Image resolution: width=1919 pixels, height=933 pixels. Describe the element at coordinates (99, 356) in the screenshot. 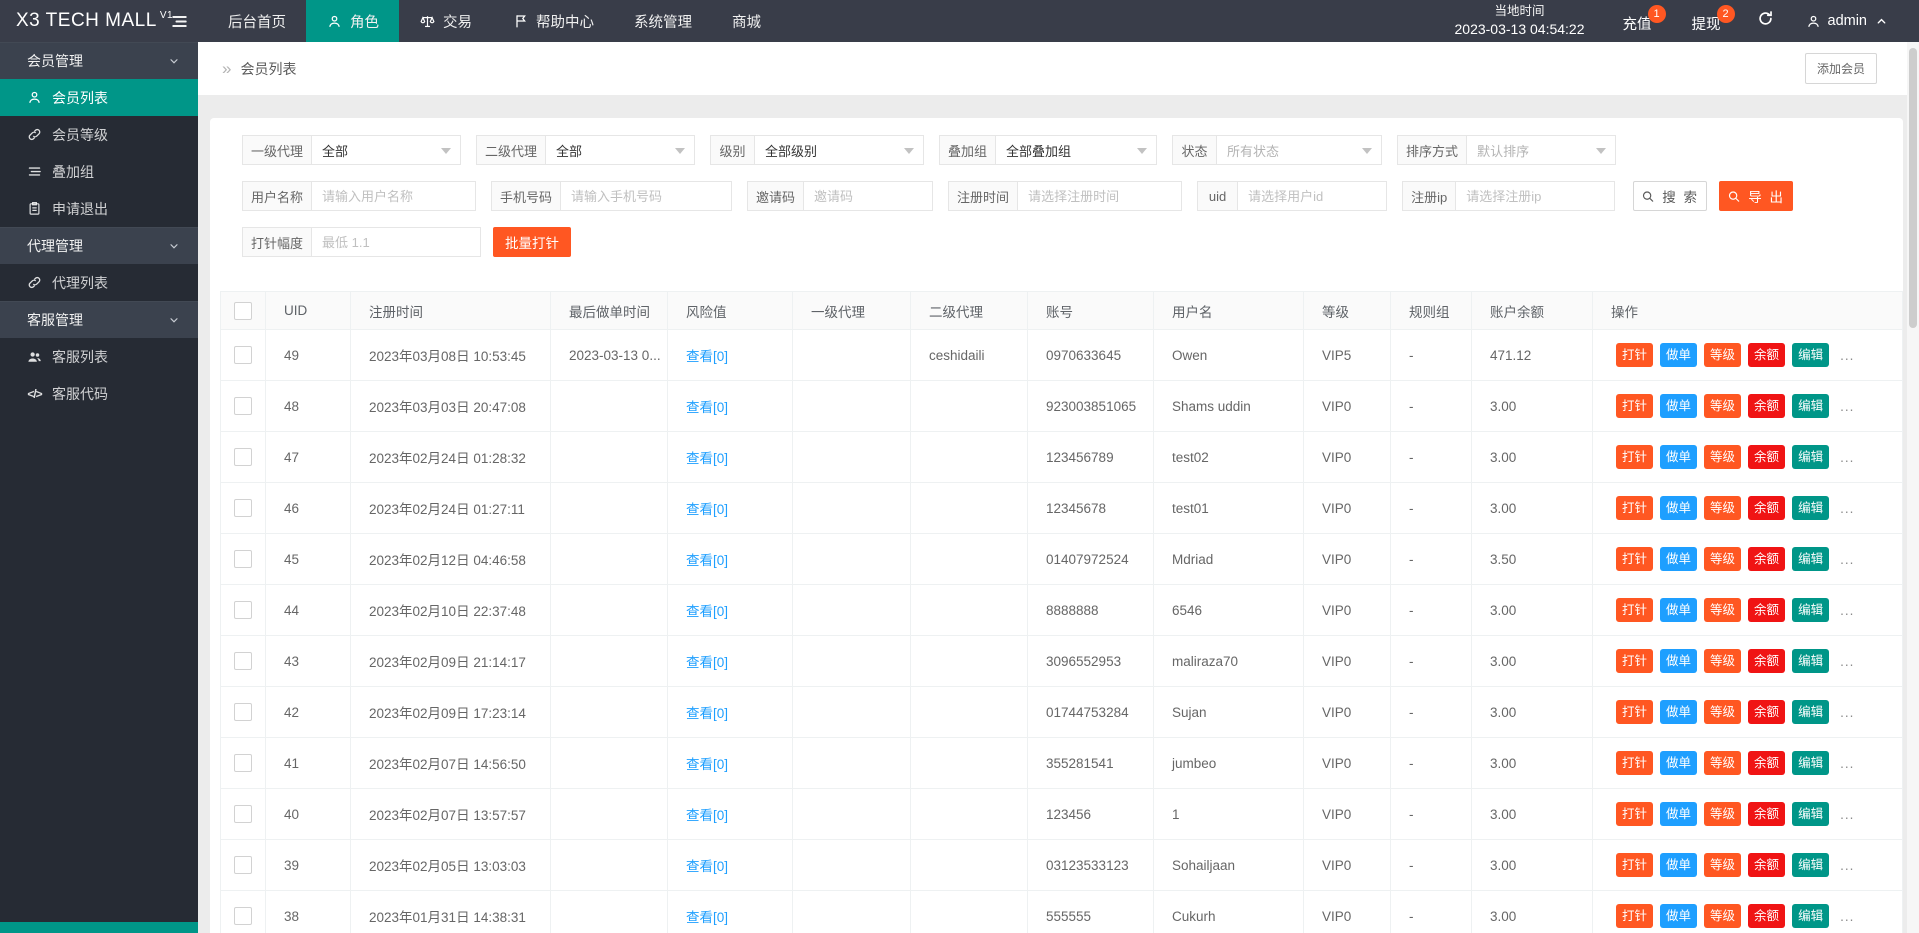

I see `sidebar-item: 客服列表` at that location.